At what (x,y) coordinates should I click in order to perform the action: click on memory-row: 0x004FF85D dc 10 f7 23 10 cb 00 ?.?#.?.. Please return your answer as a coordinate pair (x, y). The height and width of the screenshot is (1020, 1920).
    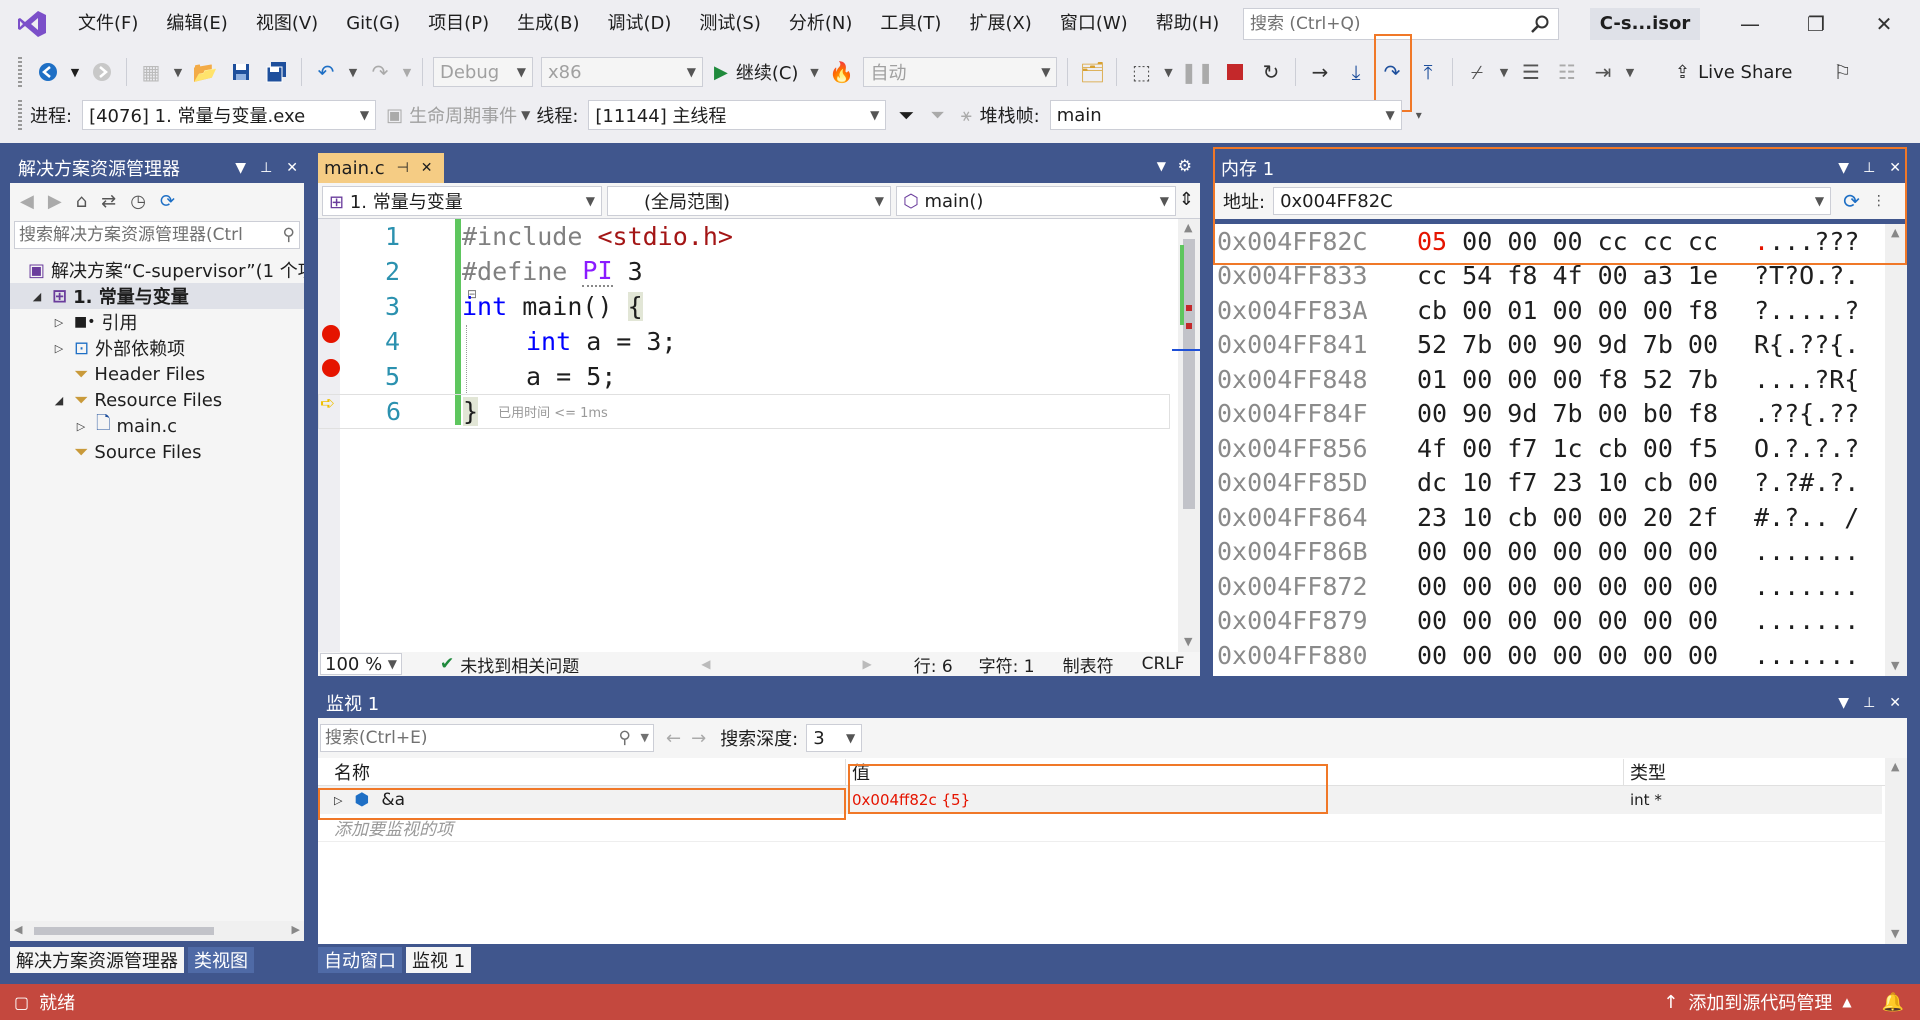
    Looking at the image, I should click on (1560, 483).